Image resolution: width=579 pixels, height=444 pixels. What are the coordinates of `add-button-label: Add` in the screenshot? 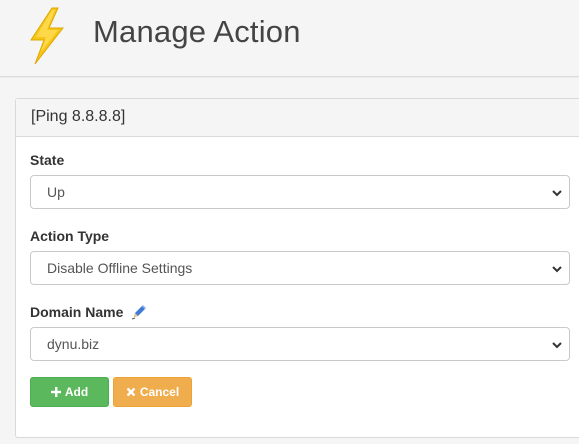 It's located at (76, 392).